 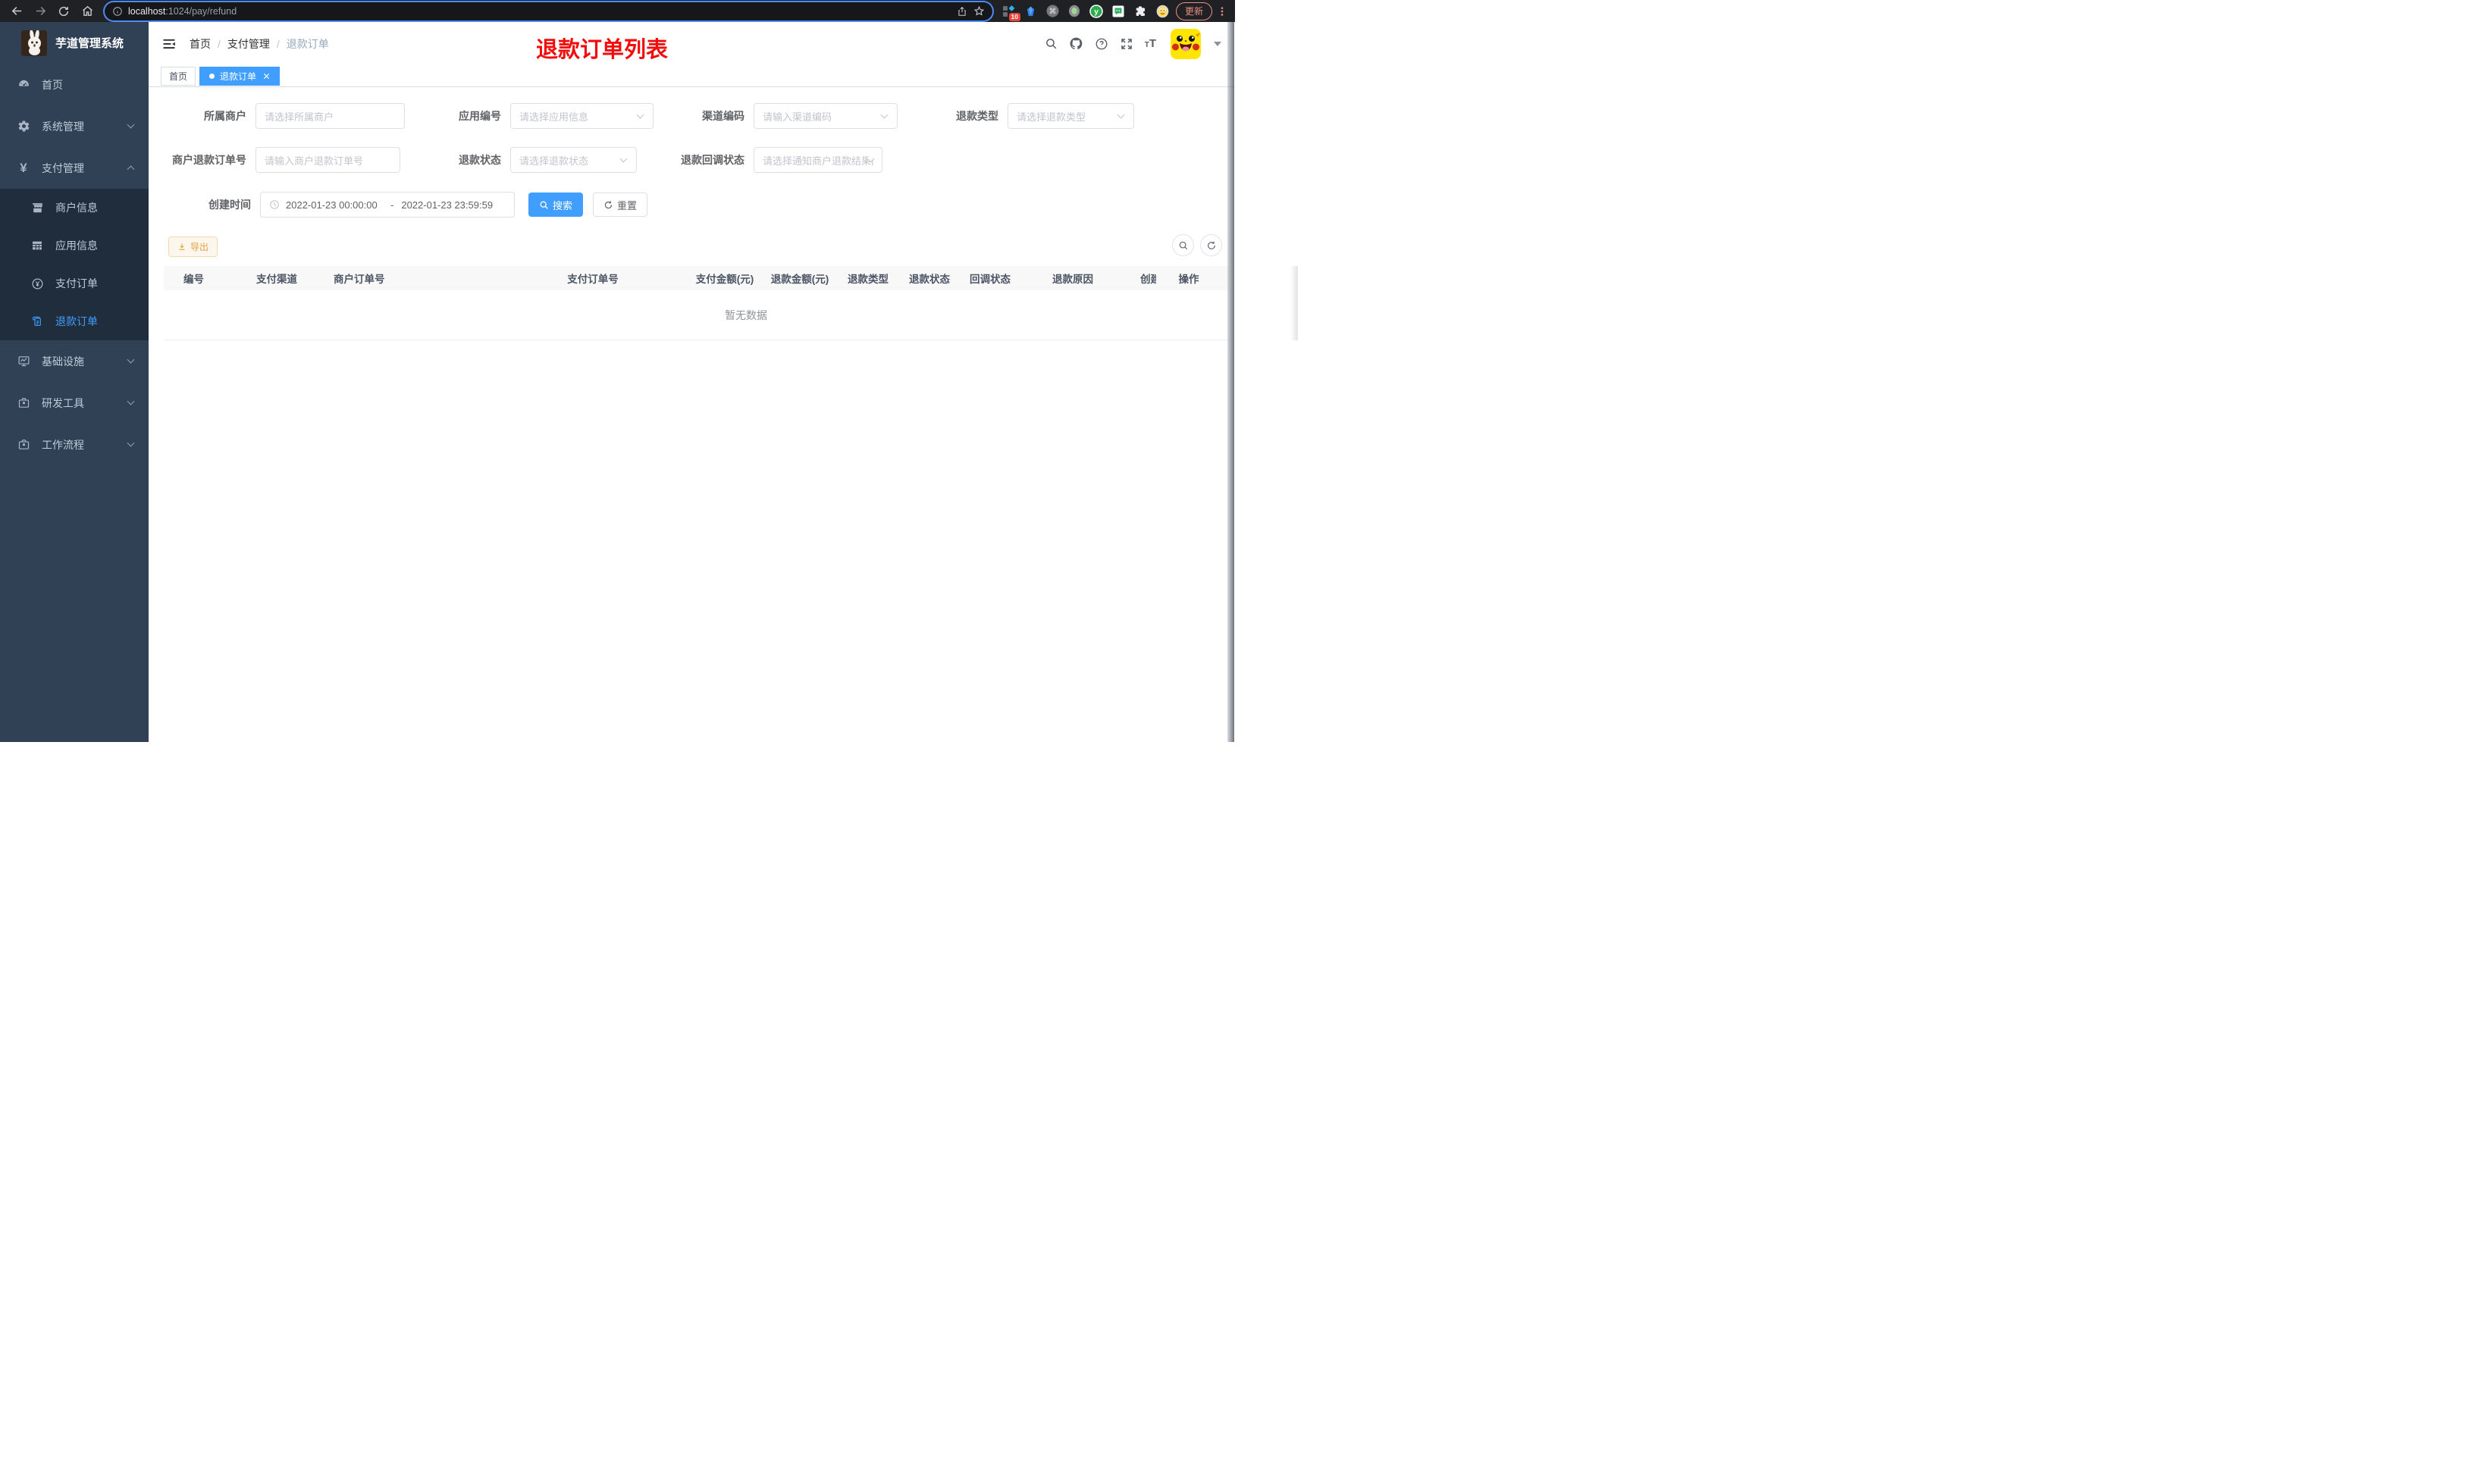 I want to click on tab-close-icon, so click(x=266, y=76).